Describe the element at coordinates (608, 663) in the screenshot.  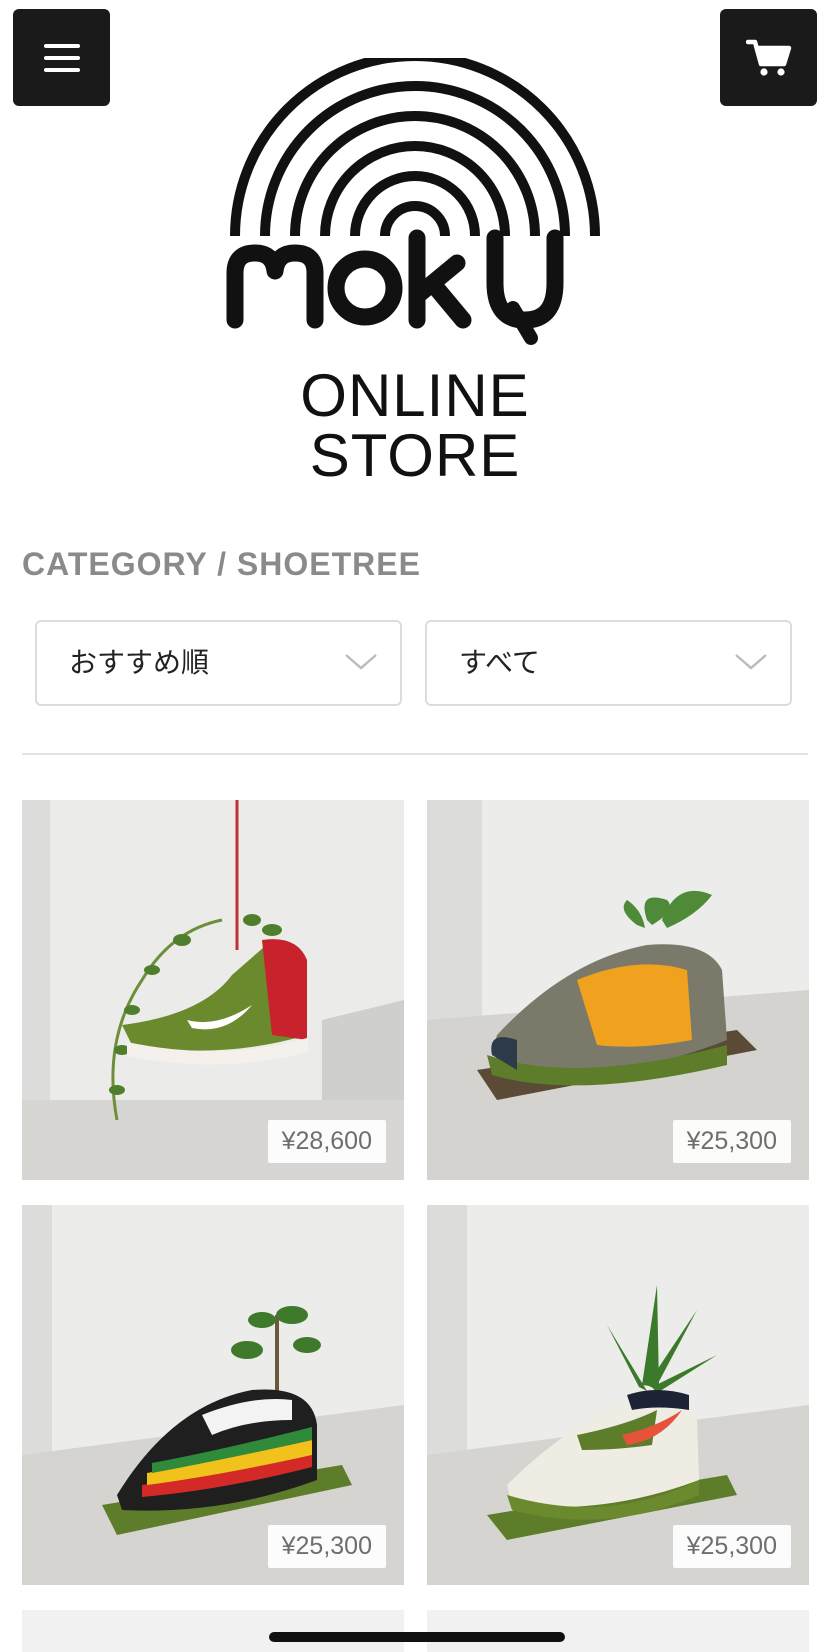
I see `category-filter-select: すべて` at that location.